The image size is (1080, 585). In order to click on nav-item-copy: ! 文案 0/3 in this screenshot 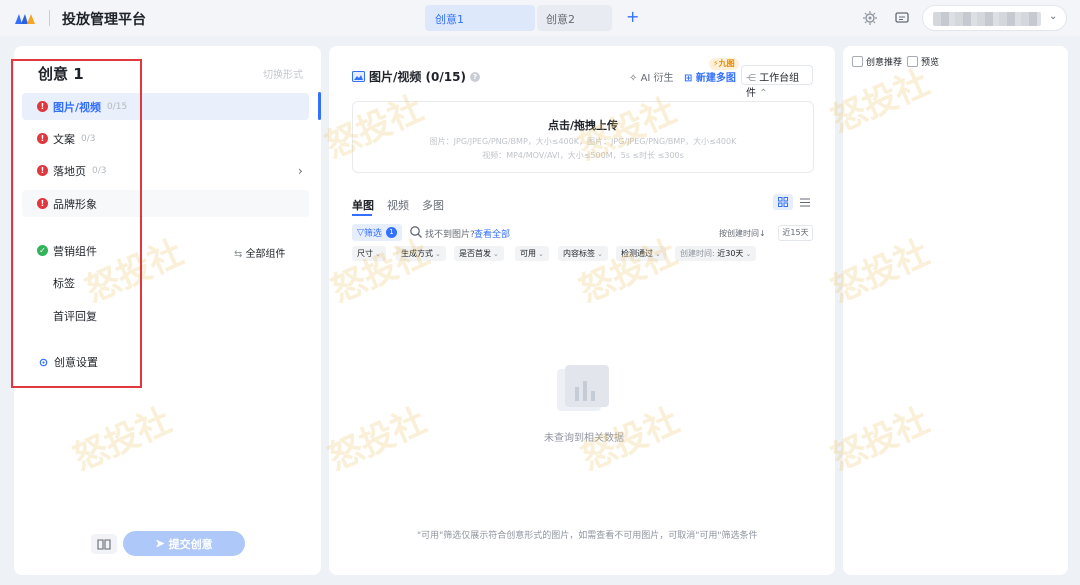, I will do `click(165, 138)`.